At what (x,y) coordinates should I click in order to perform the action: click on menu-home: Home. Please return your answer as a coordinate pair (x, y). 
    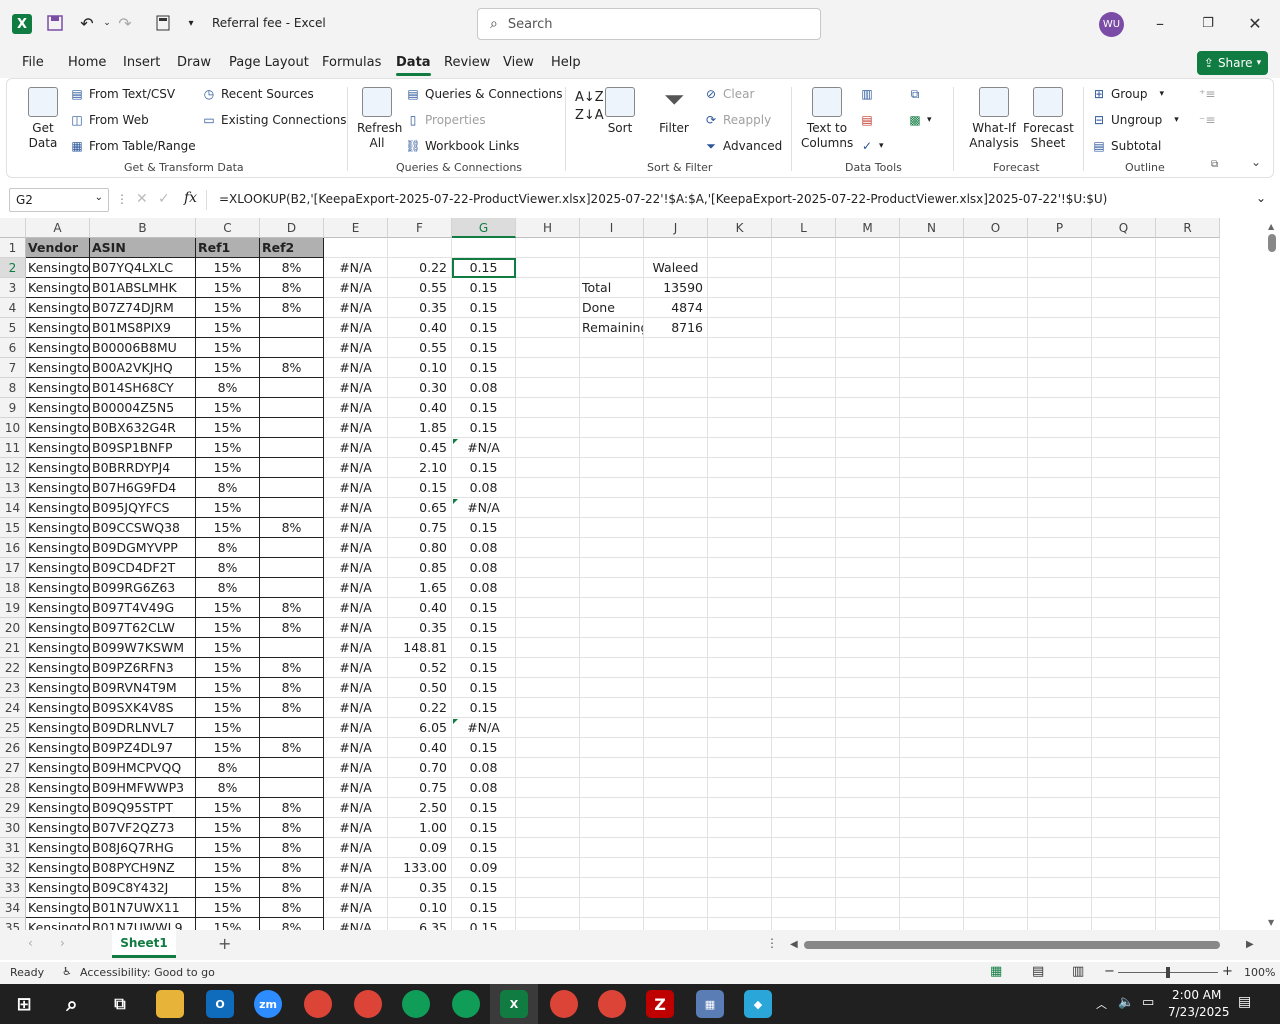
    Looking at the image, I should click on (87, 62).